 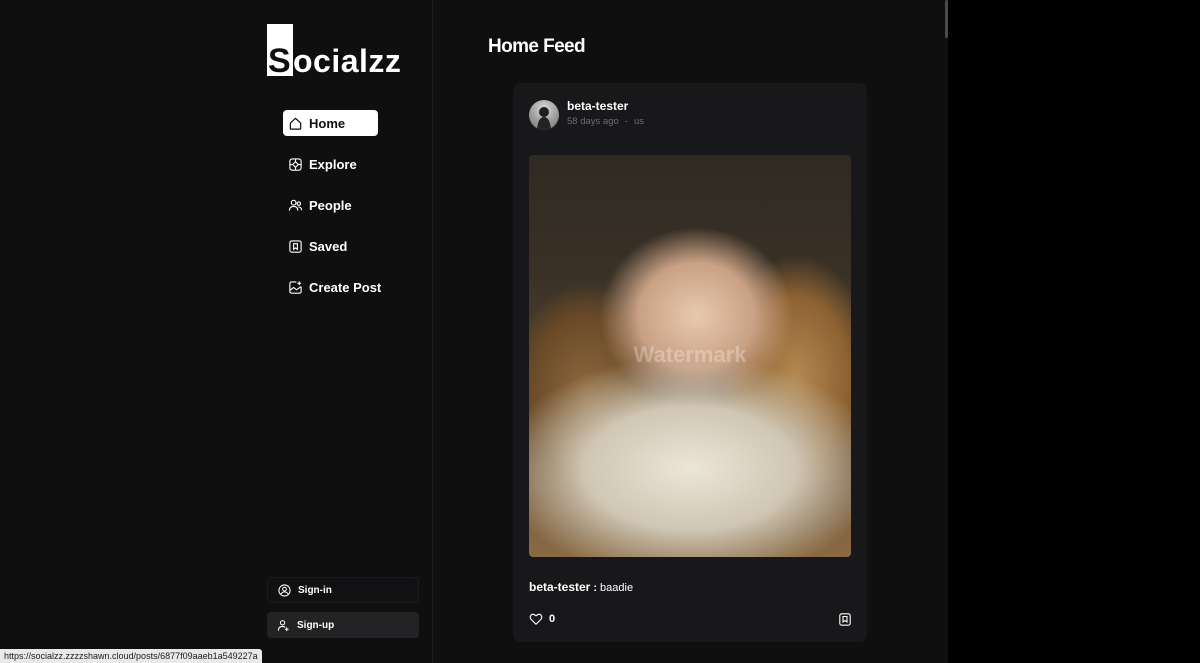 What do you see at coordinates (316, 625) in the screenshot?
I see `sign-up-label: Sign-up` at bounding box center [316, 625].